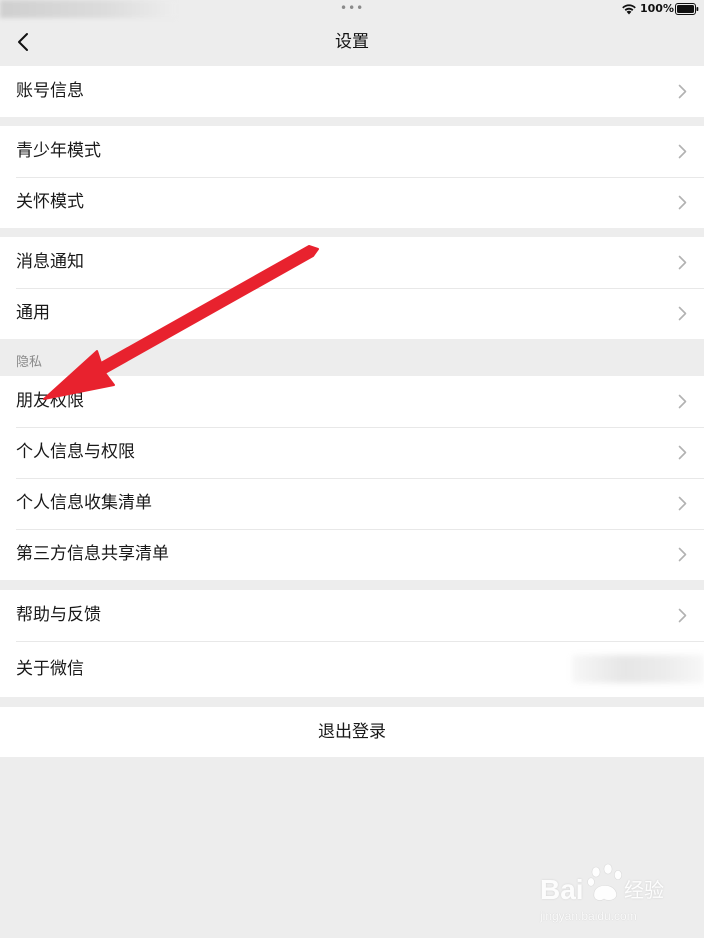 The width and height of the screenshot is (704, 938). What do you see at coordinates (352, 669) in the screenshot?
I see `row-about-wechat: 关于微信` at bounding box center [352, 669].